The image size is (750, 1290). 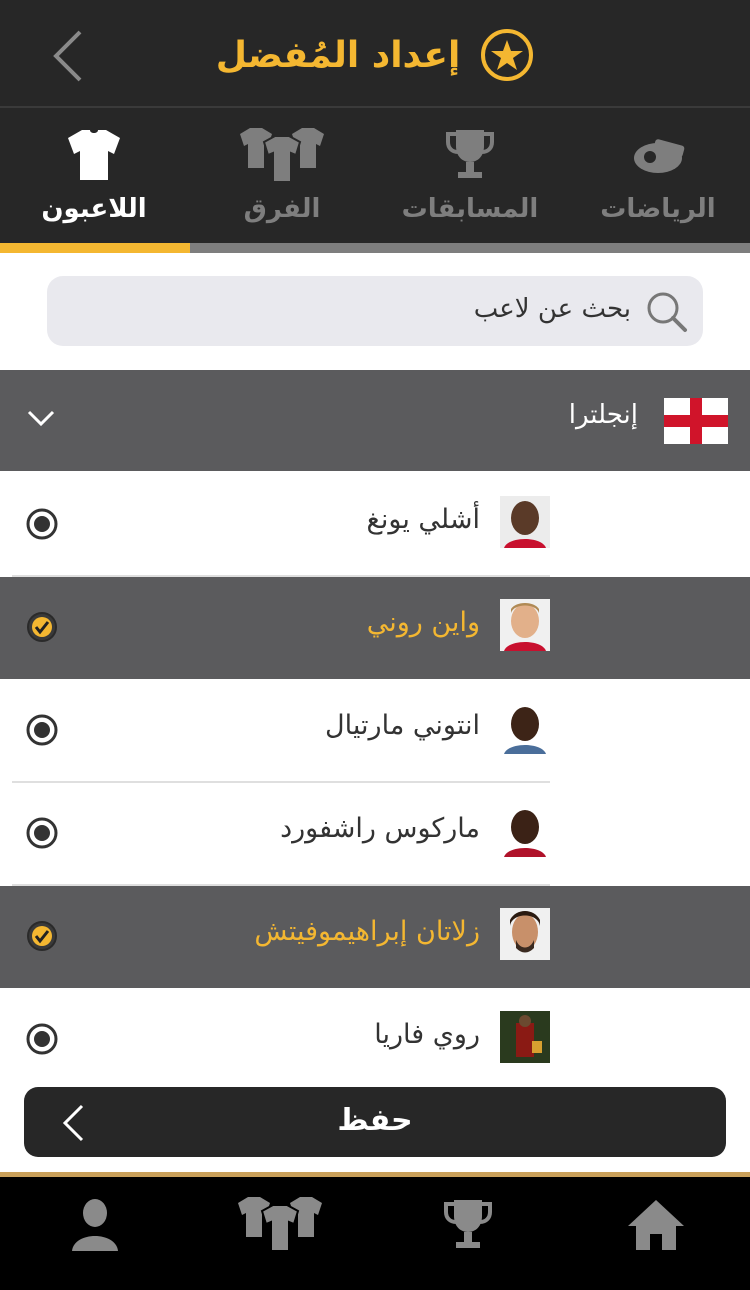 I want to click on whistle-icon, so click(x=659, y=156).